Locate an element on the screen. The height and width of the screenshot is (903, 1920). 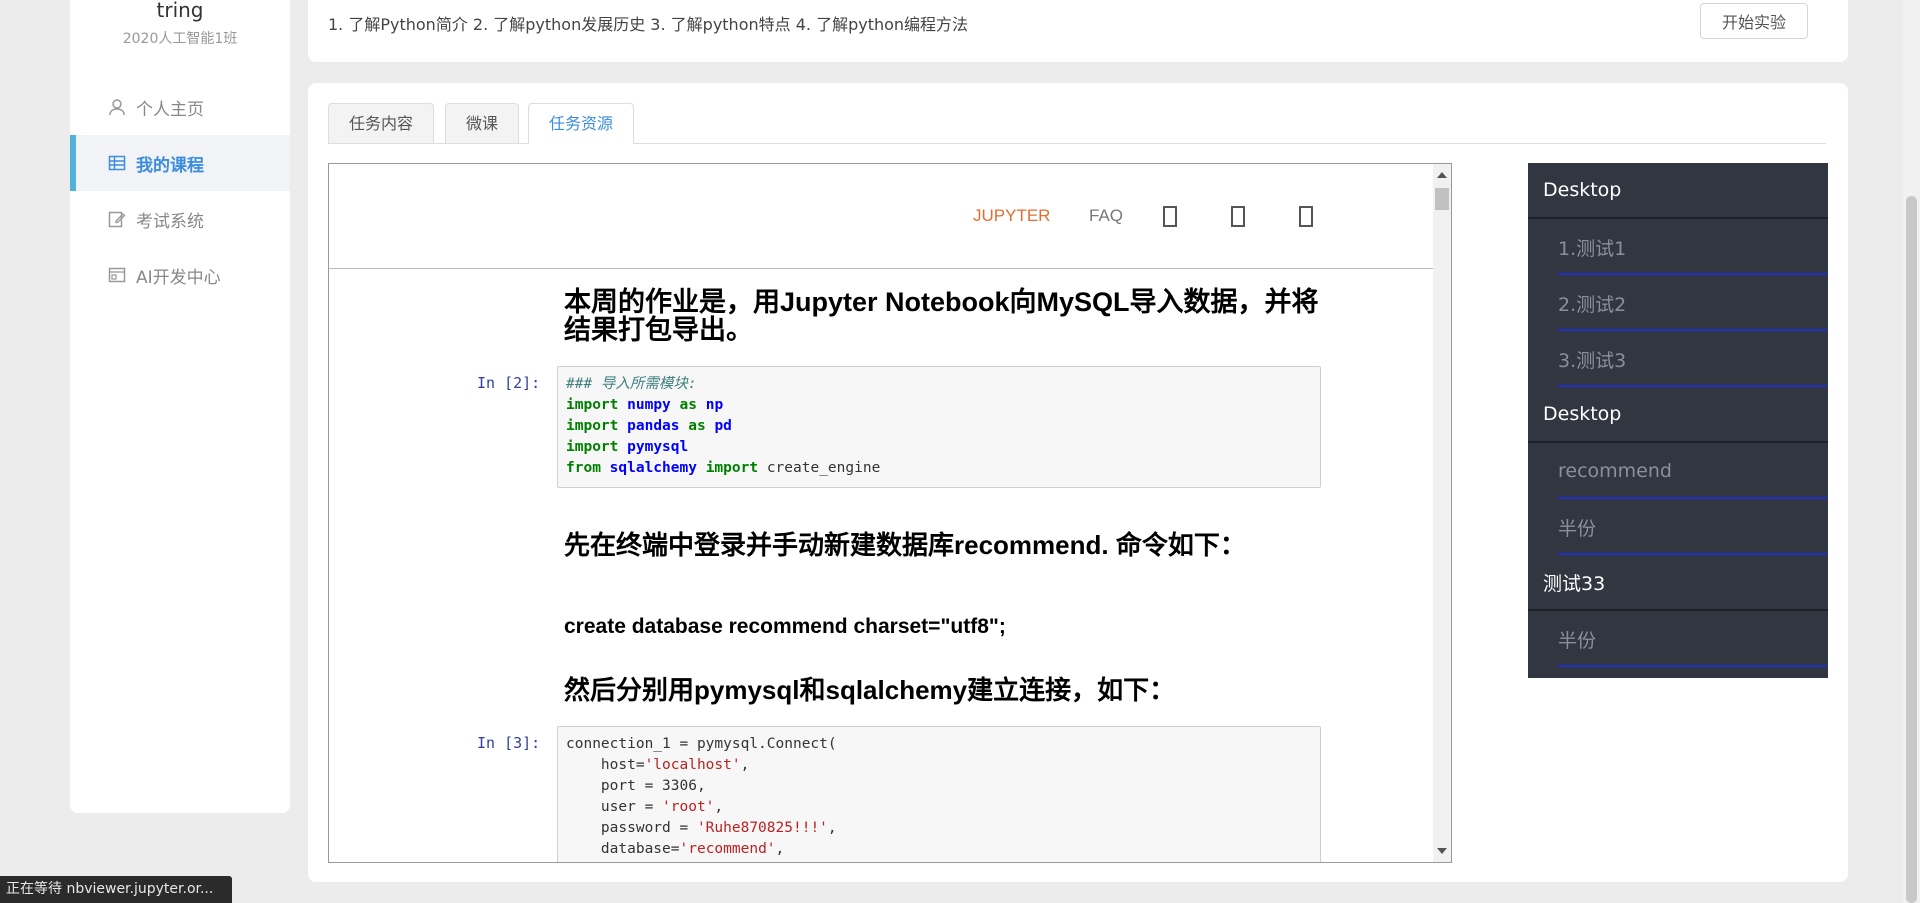
notebook-heading-connect: 然后分别用pymysql和sqlalchemy建立连接，如下： is located at coordinates (870, 690).